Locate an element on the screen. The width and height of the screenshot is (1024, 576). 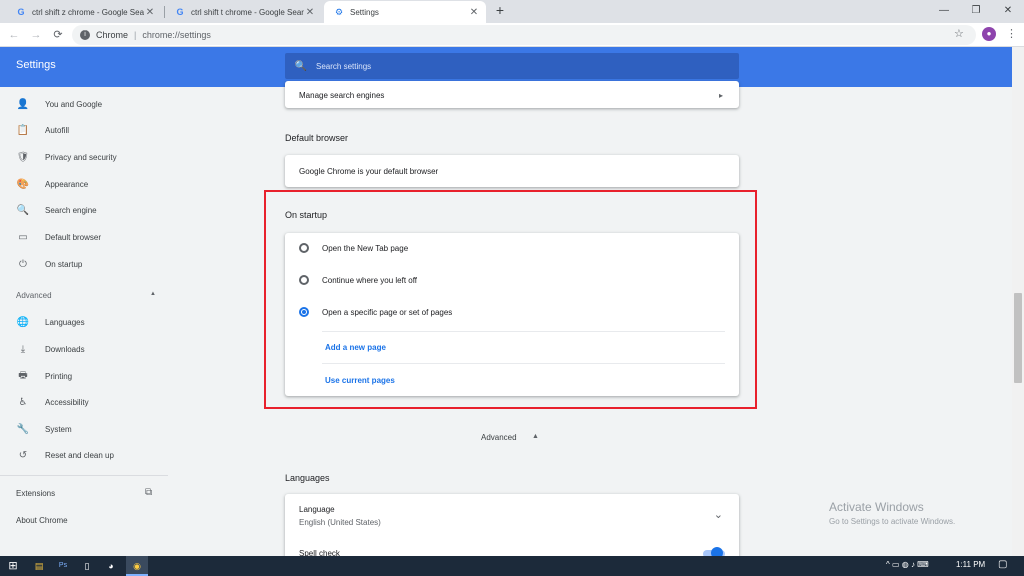
sidebar-item-reset: ↺ Reset and clean up is located at coordinates (84, 455).